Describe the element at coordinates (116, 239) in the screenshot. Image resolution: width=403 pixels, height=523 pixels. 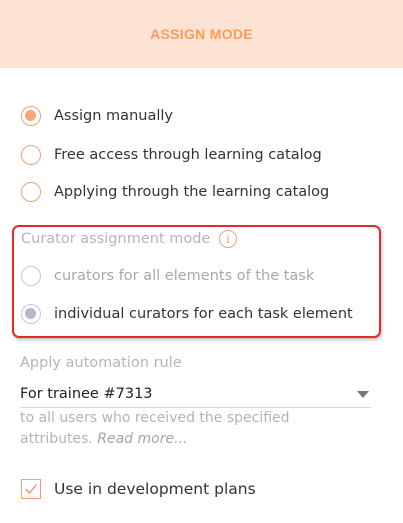
I see `curator-section-title: Curator assignment mode` at that location.